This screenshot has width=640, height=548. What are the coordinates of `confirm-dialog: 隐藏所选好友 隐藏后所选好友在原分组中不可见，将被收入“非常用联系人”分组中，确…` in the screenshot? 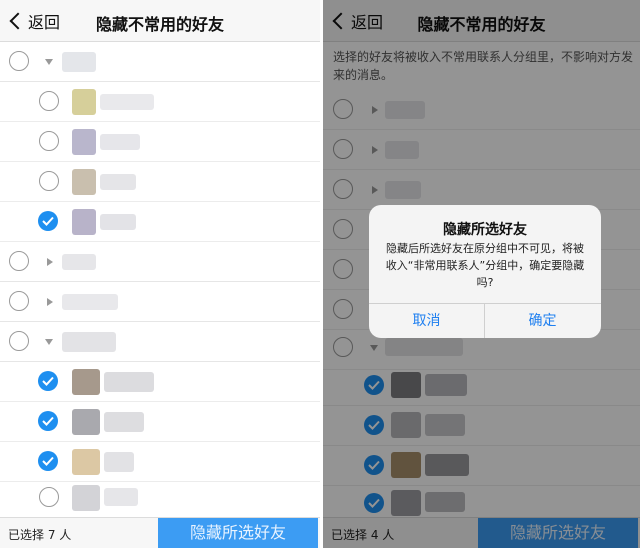 It's located at (485, 271).